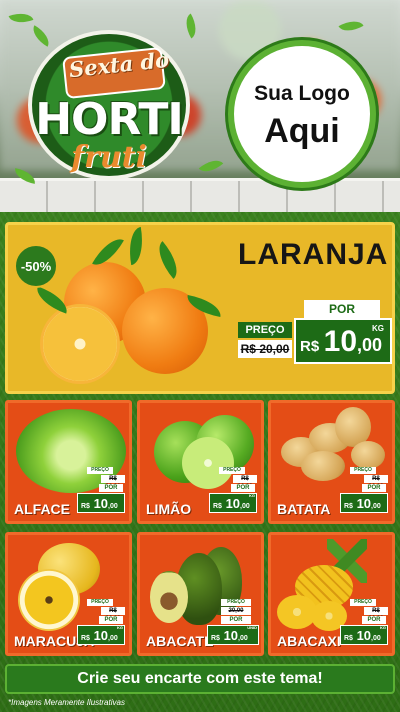 The height and width of the screenshot is (712, 400). I want to click on product-price: PREÇO 20,00 POR R$ 10,00 UNID, so click(232, 623).